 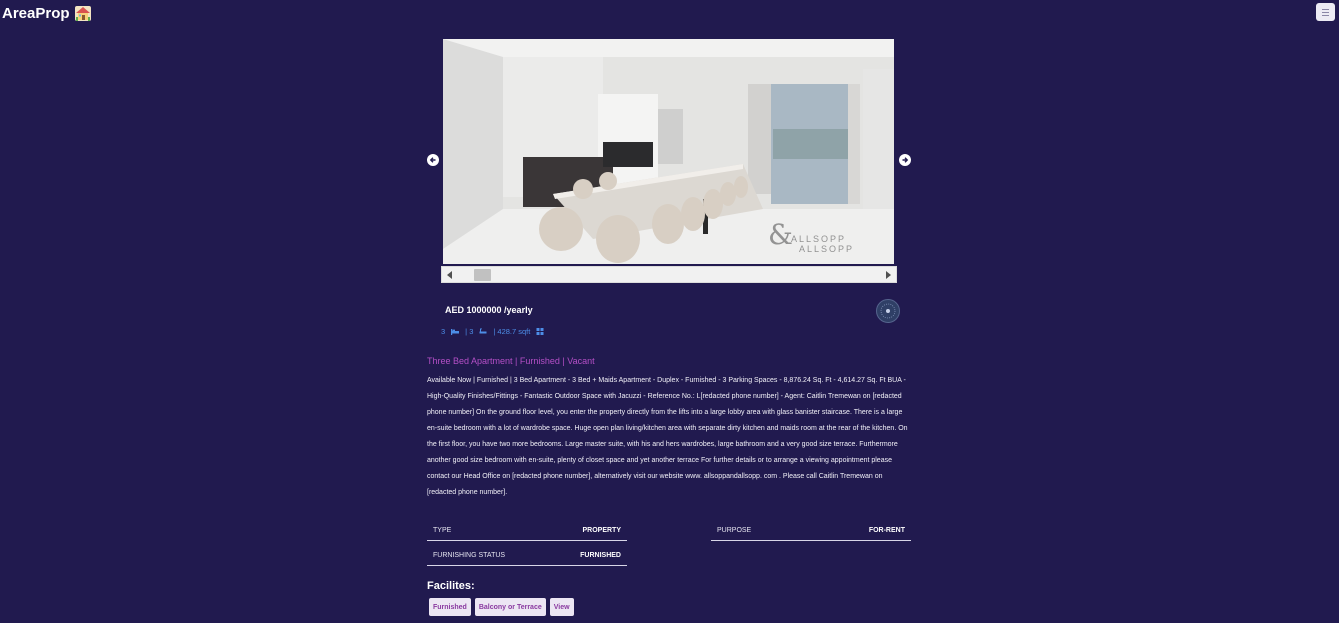 I want to click on bed-icon, so click(x=455, y=331).